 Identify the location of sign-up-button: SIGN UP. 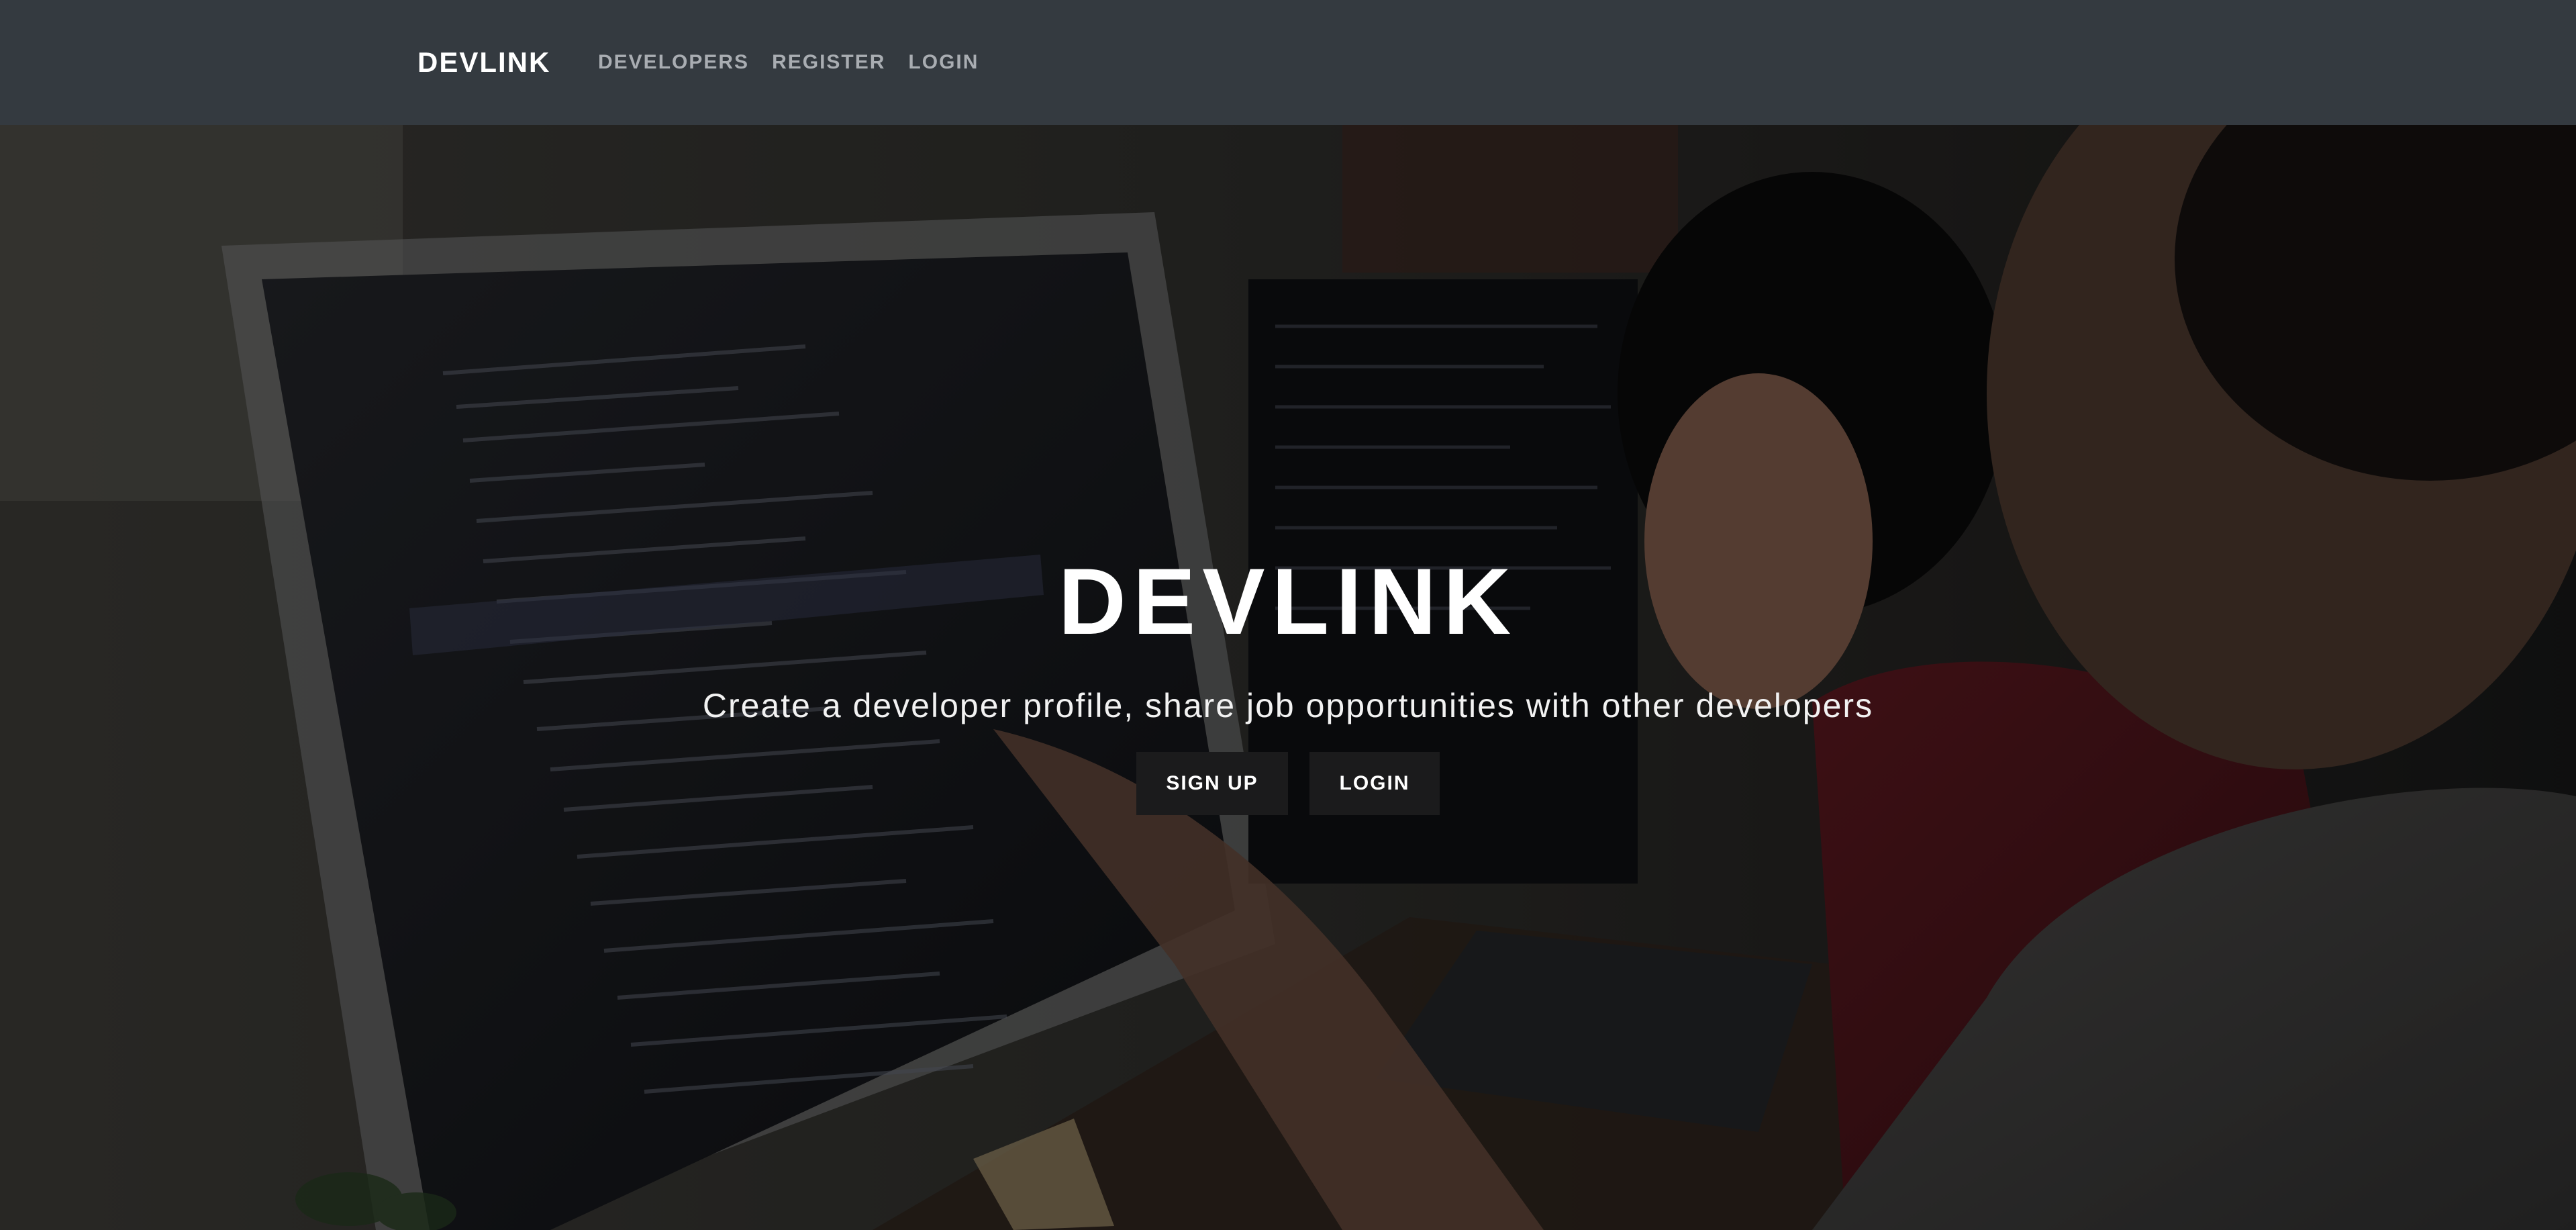
(1212, 784).